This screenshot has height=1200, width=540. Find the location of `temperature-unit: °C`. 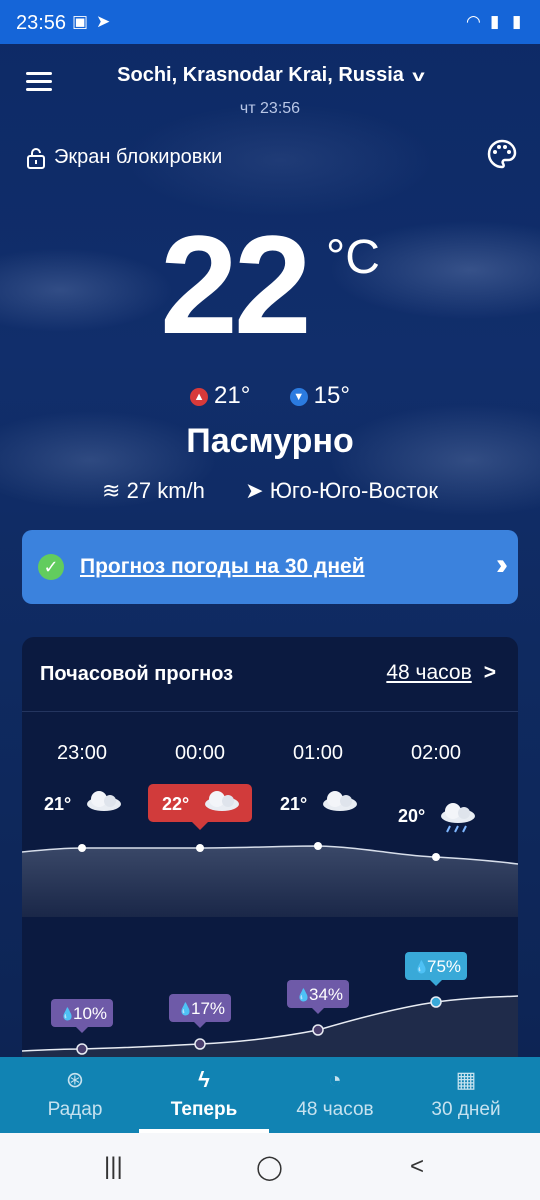

temperature-unit: °C is located at coordinates (353, 257).